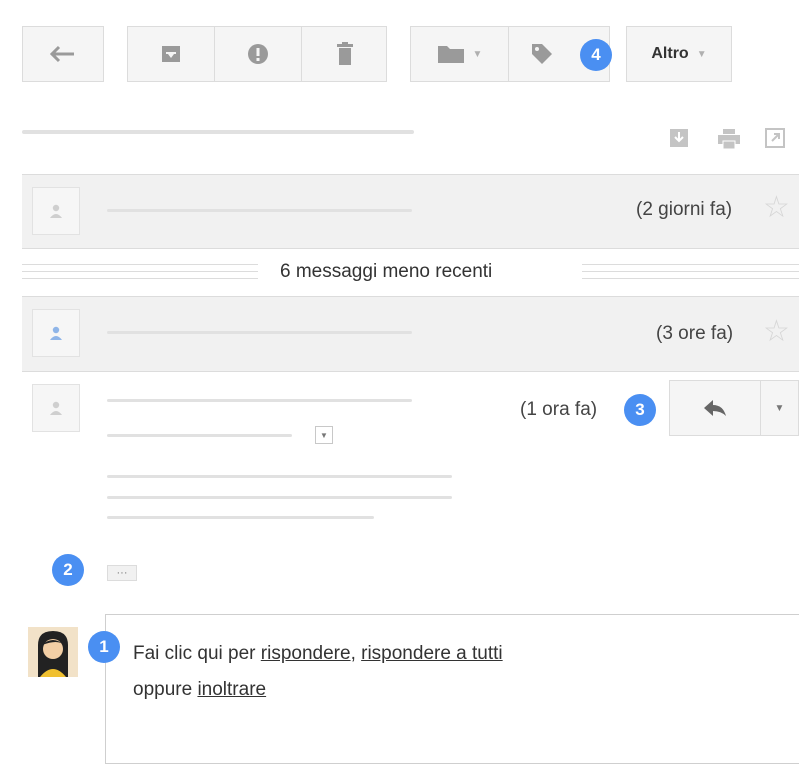  I want to click on back-arrow-icon, so click(62, 54).